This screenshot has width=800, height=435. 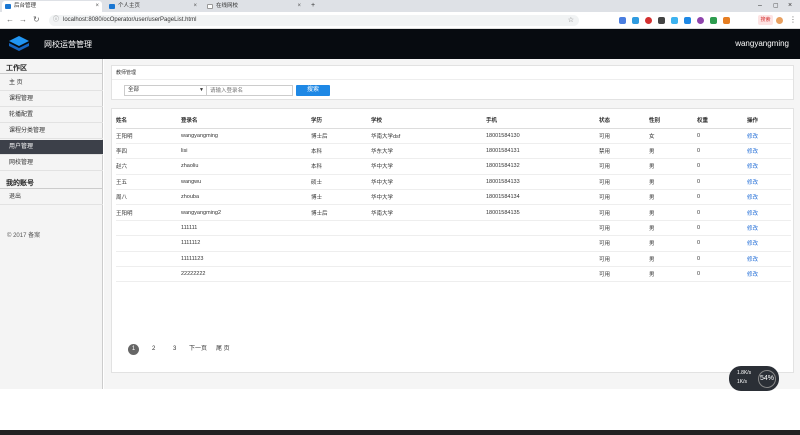 What do you see at coordinates (790, 6) in the screenshot?
I see `window-close-icon: ×` at bounding box center [790, 6].